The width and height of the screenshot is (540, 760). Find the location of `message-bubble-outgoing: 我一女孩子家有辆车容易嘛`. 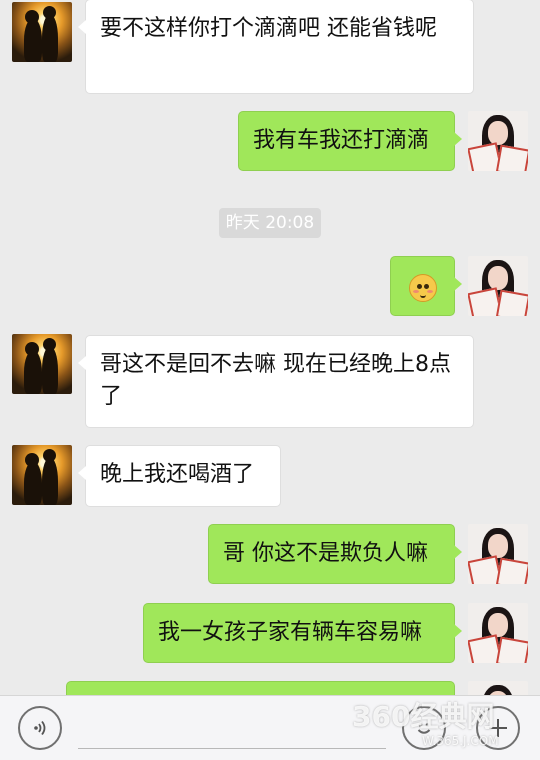

message-bubble-outgoing: 我一女孩子家有辆车容易嘛 is located at coordinates (302, 633).